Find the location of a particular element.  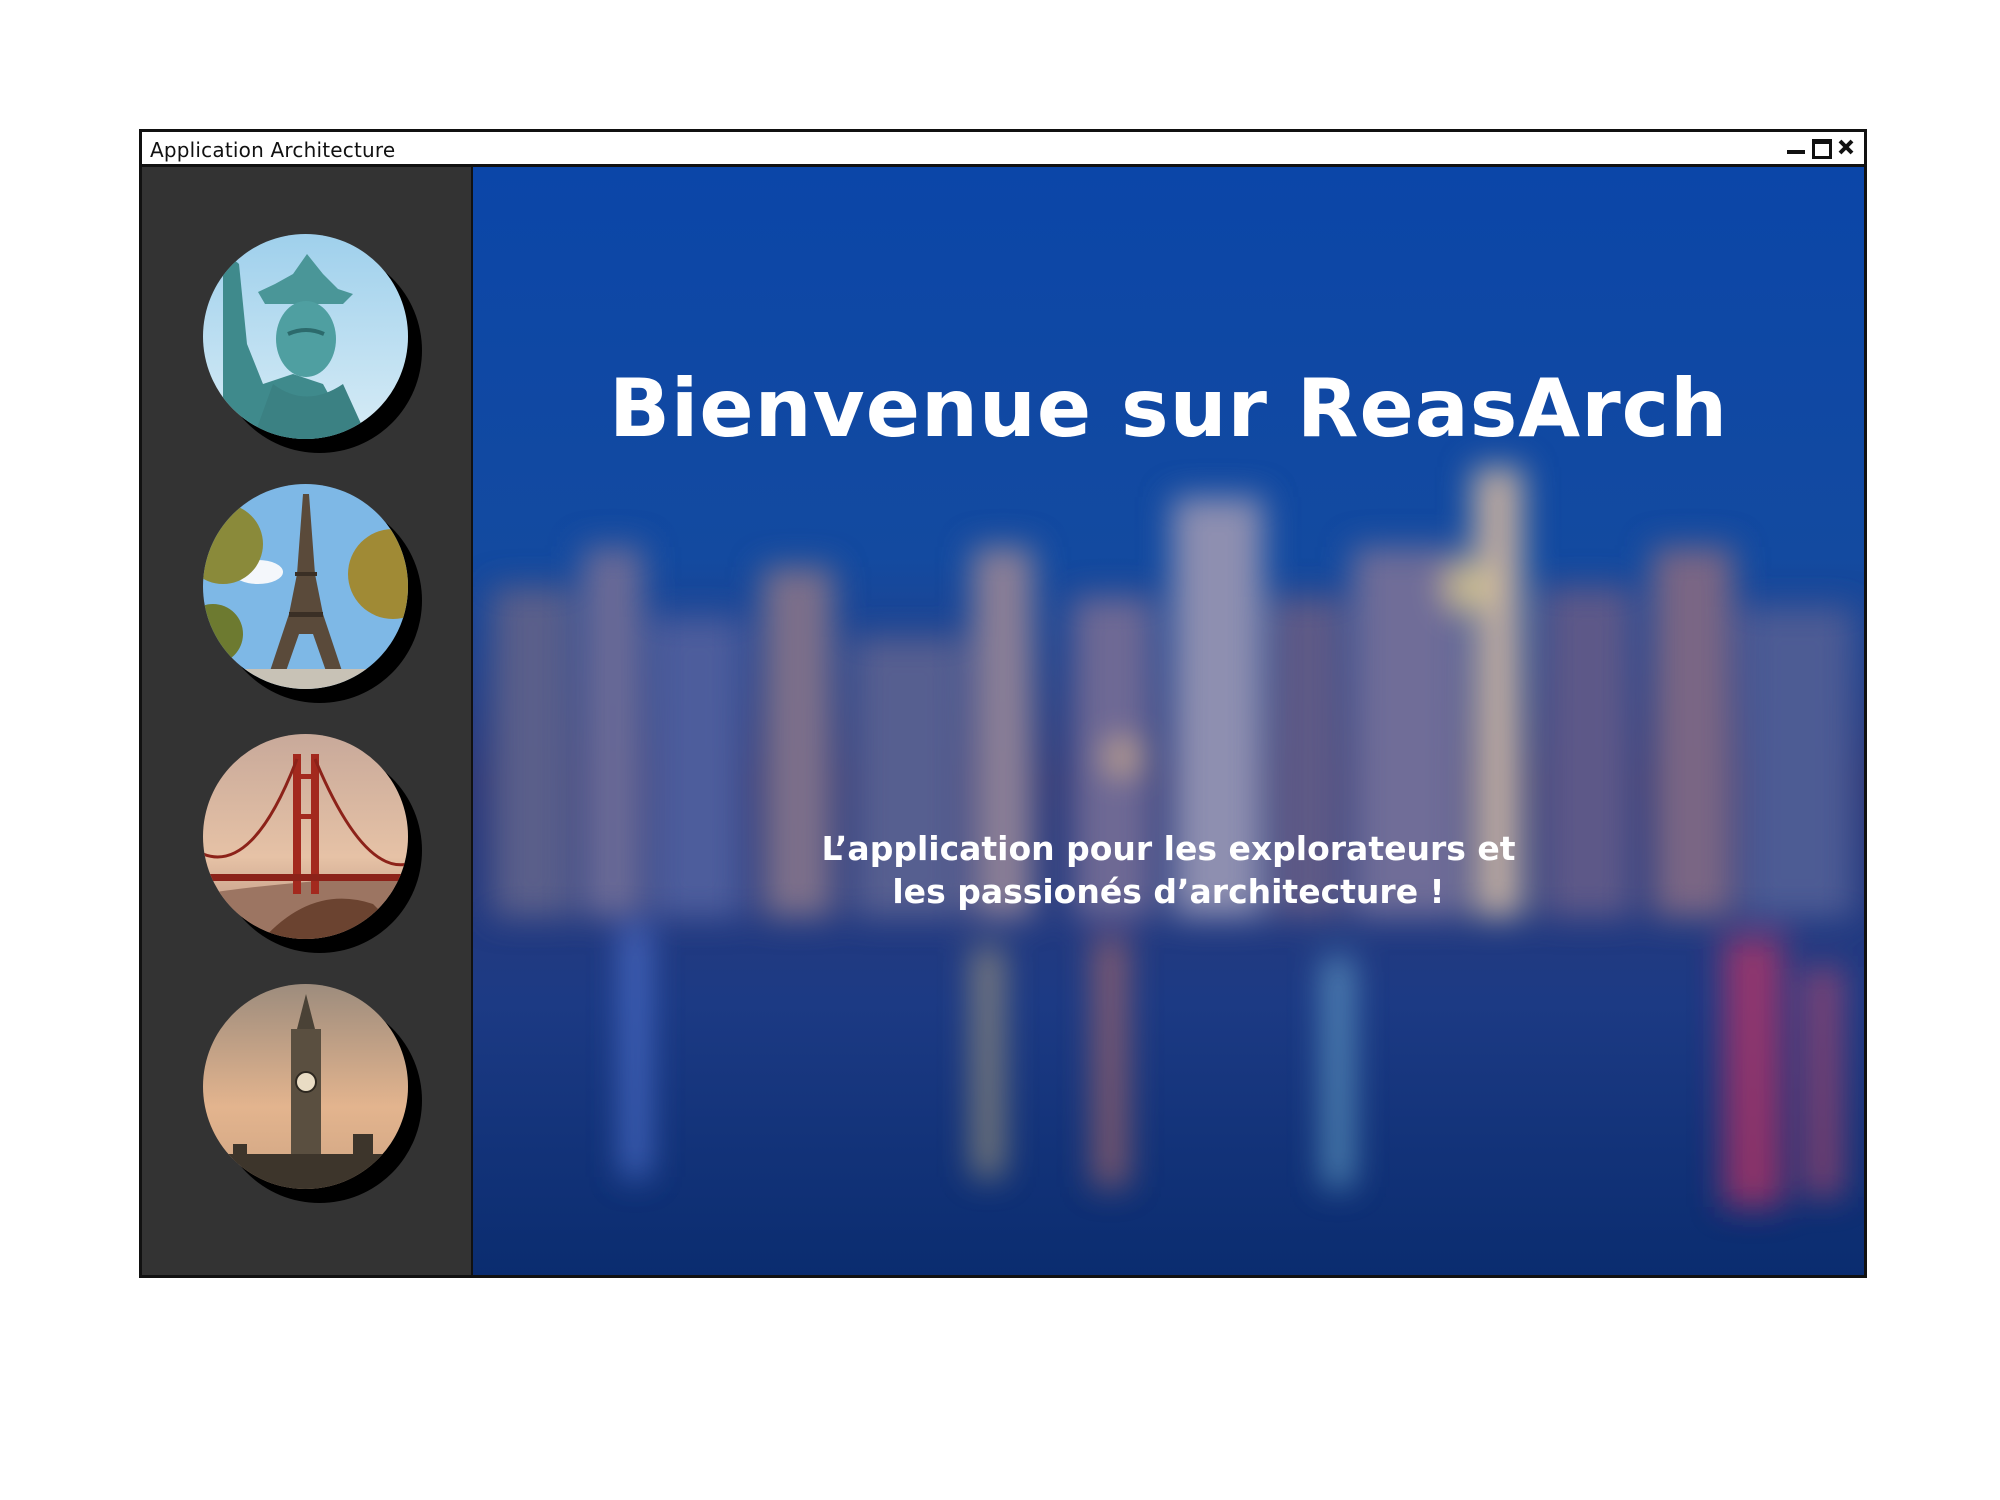

window-controls is located at coordinates (1821, 148).